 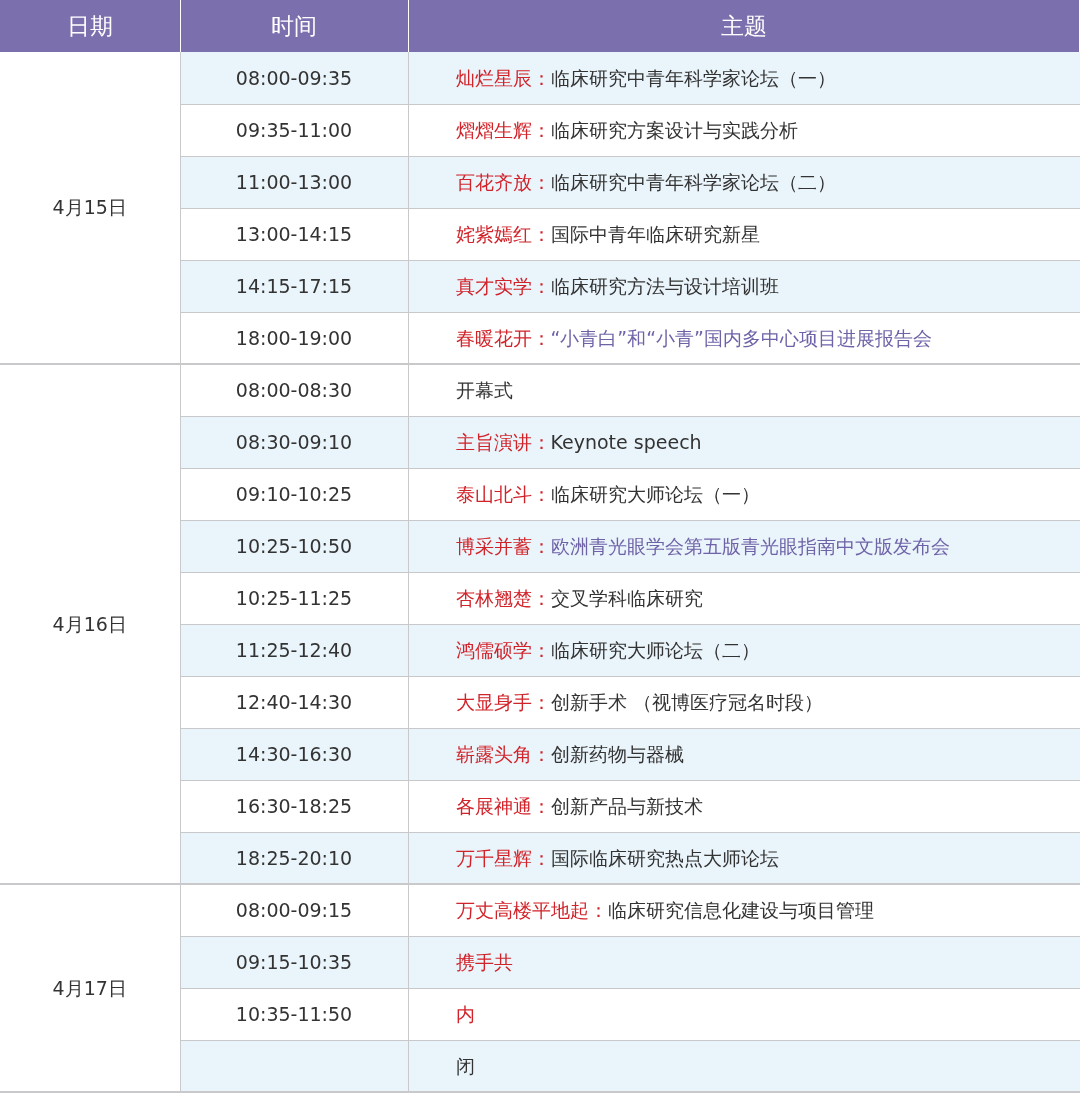 I want to click on time-cell: 09:35-11:00, so click(x=294, y=130).